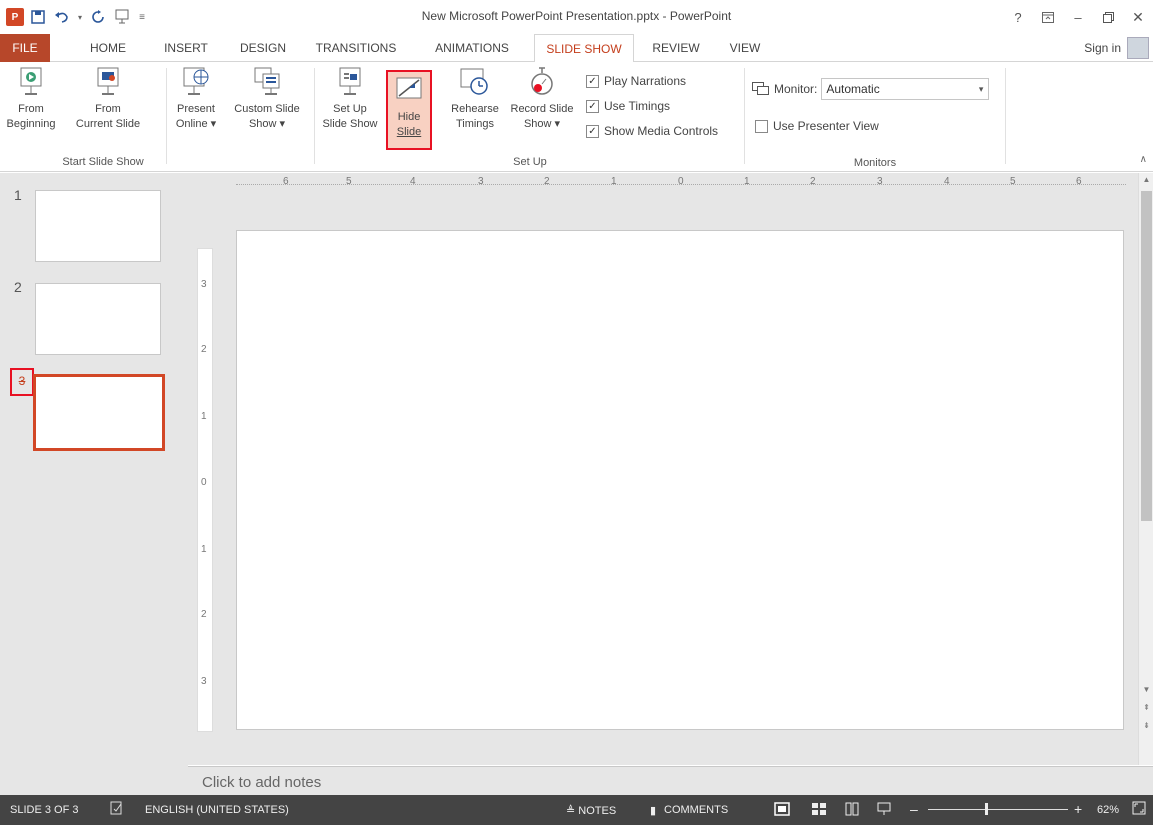  I want to click on notes-pane: Click to add notes, so click(670, 780).